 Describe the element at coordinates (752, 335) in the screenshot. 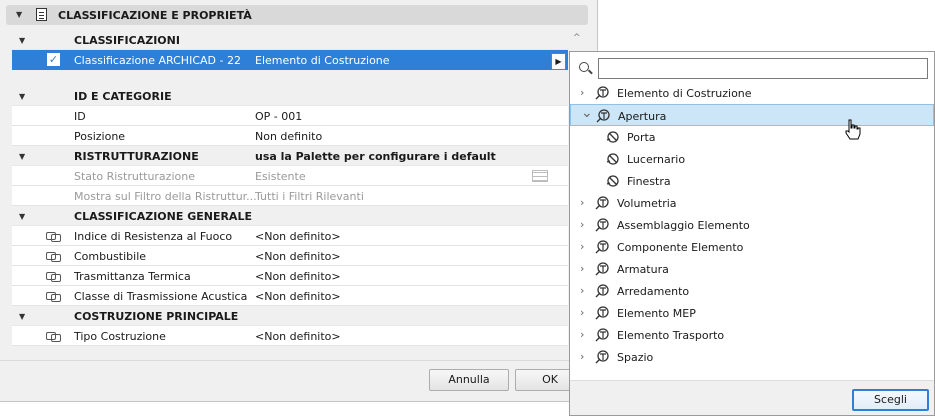

I see `tree-item: › Elemento Trasporto` at that location.